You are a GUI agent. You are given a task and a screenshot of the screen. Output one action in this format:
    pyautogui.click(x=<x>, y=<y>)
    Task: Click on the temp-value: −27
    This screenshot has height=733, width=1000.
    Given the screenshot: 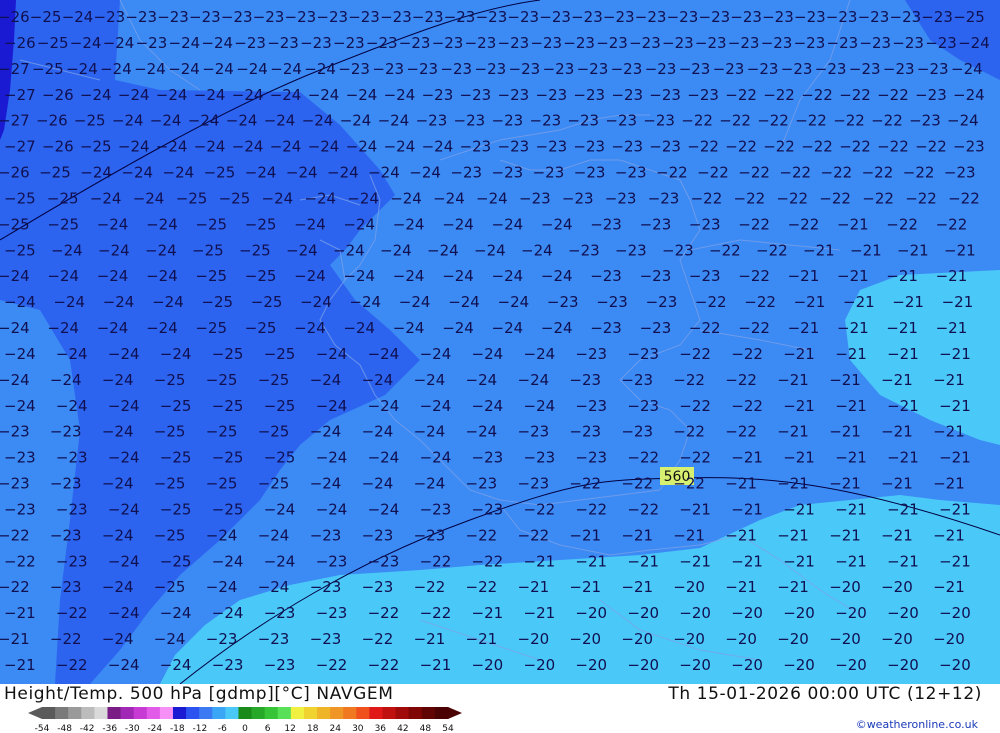 What is the action you would take?
    pyautogui.click(x=20, y=95)
    